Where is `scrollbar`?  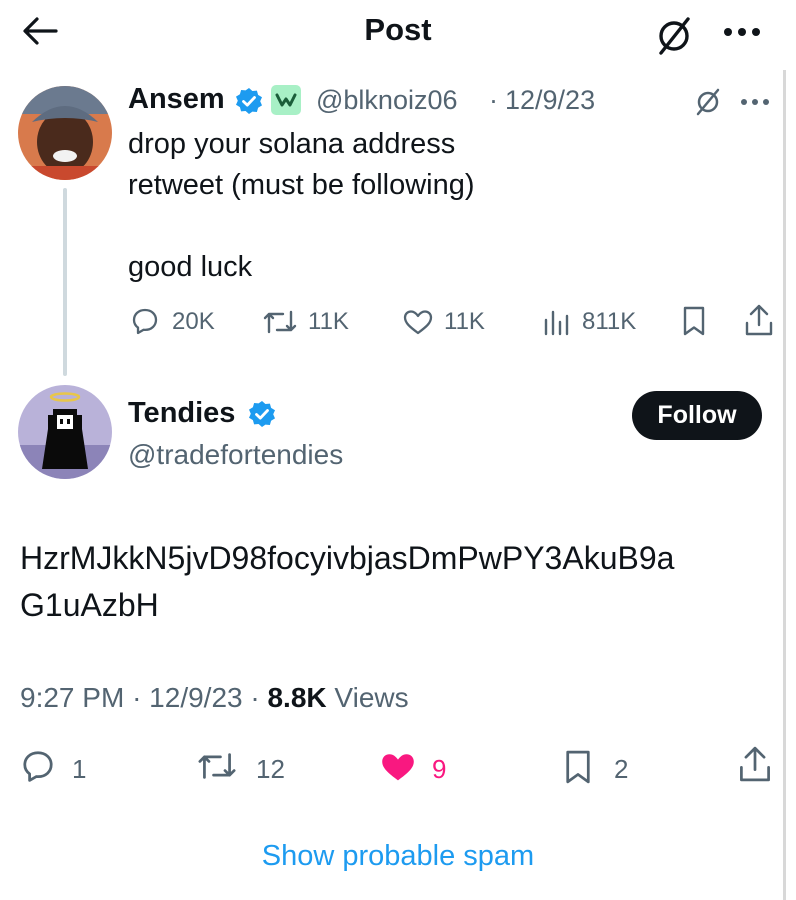
scrollbar is located at coordinates (784, 485).